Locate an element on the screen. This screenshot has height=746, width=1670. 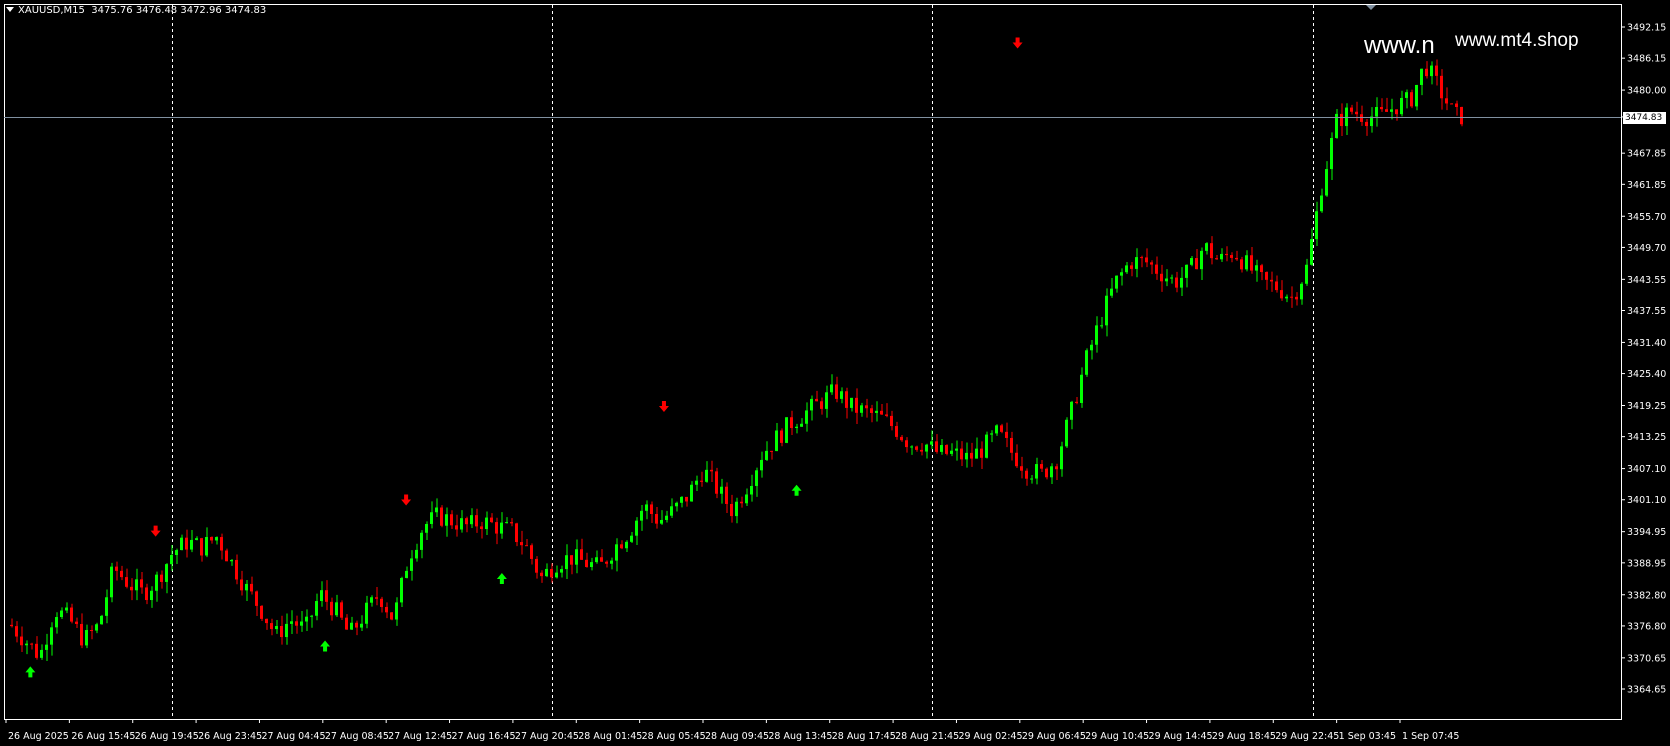
time-axis-label: 28 Aug 13:45 is located at coordinates (800, 736).